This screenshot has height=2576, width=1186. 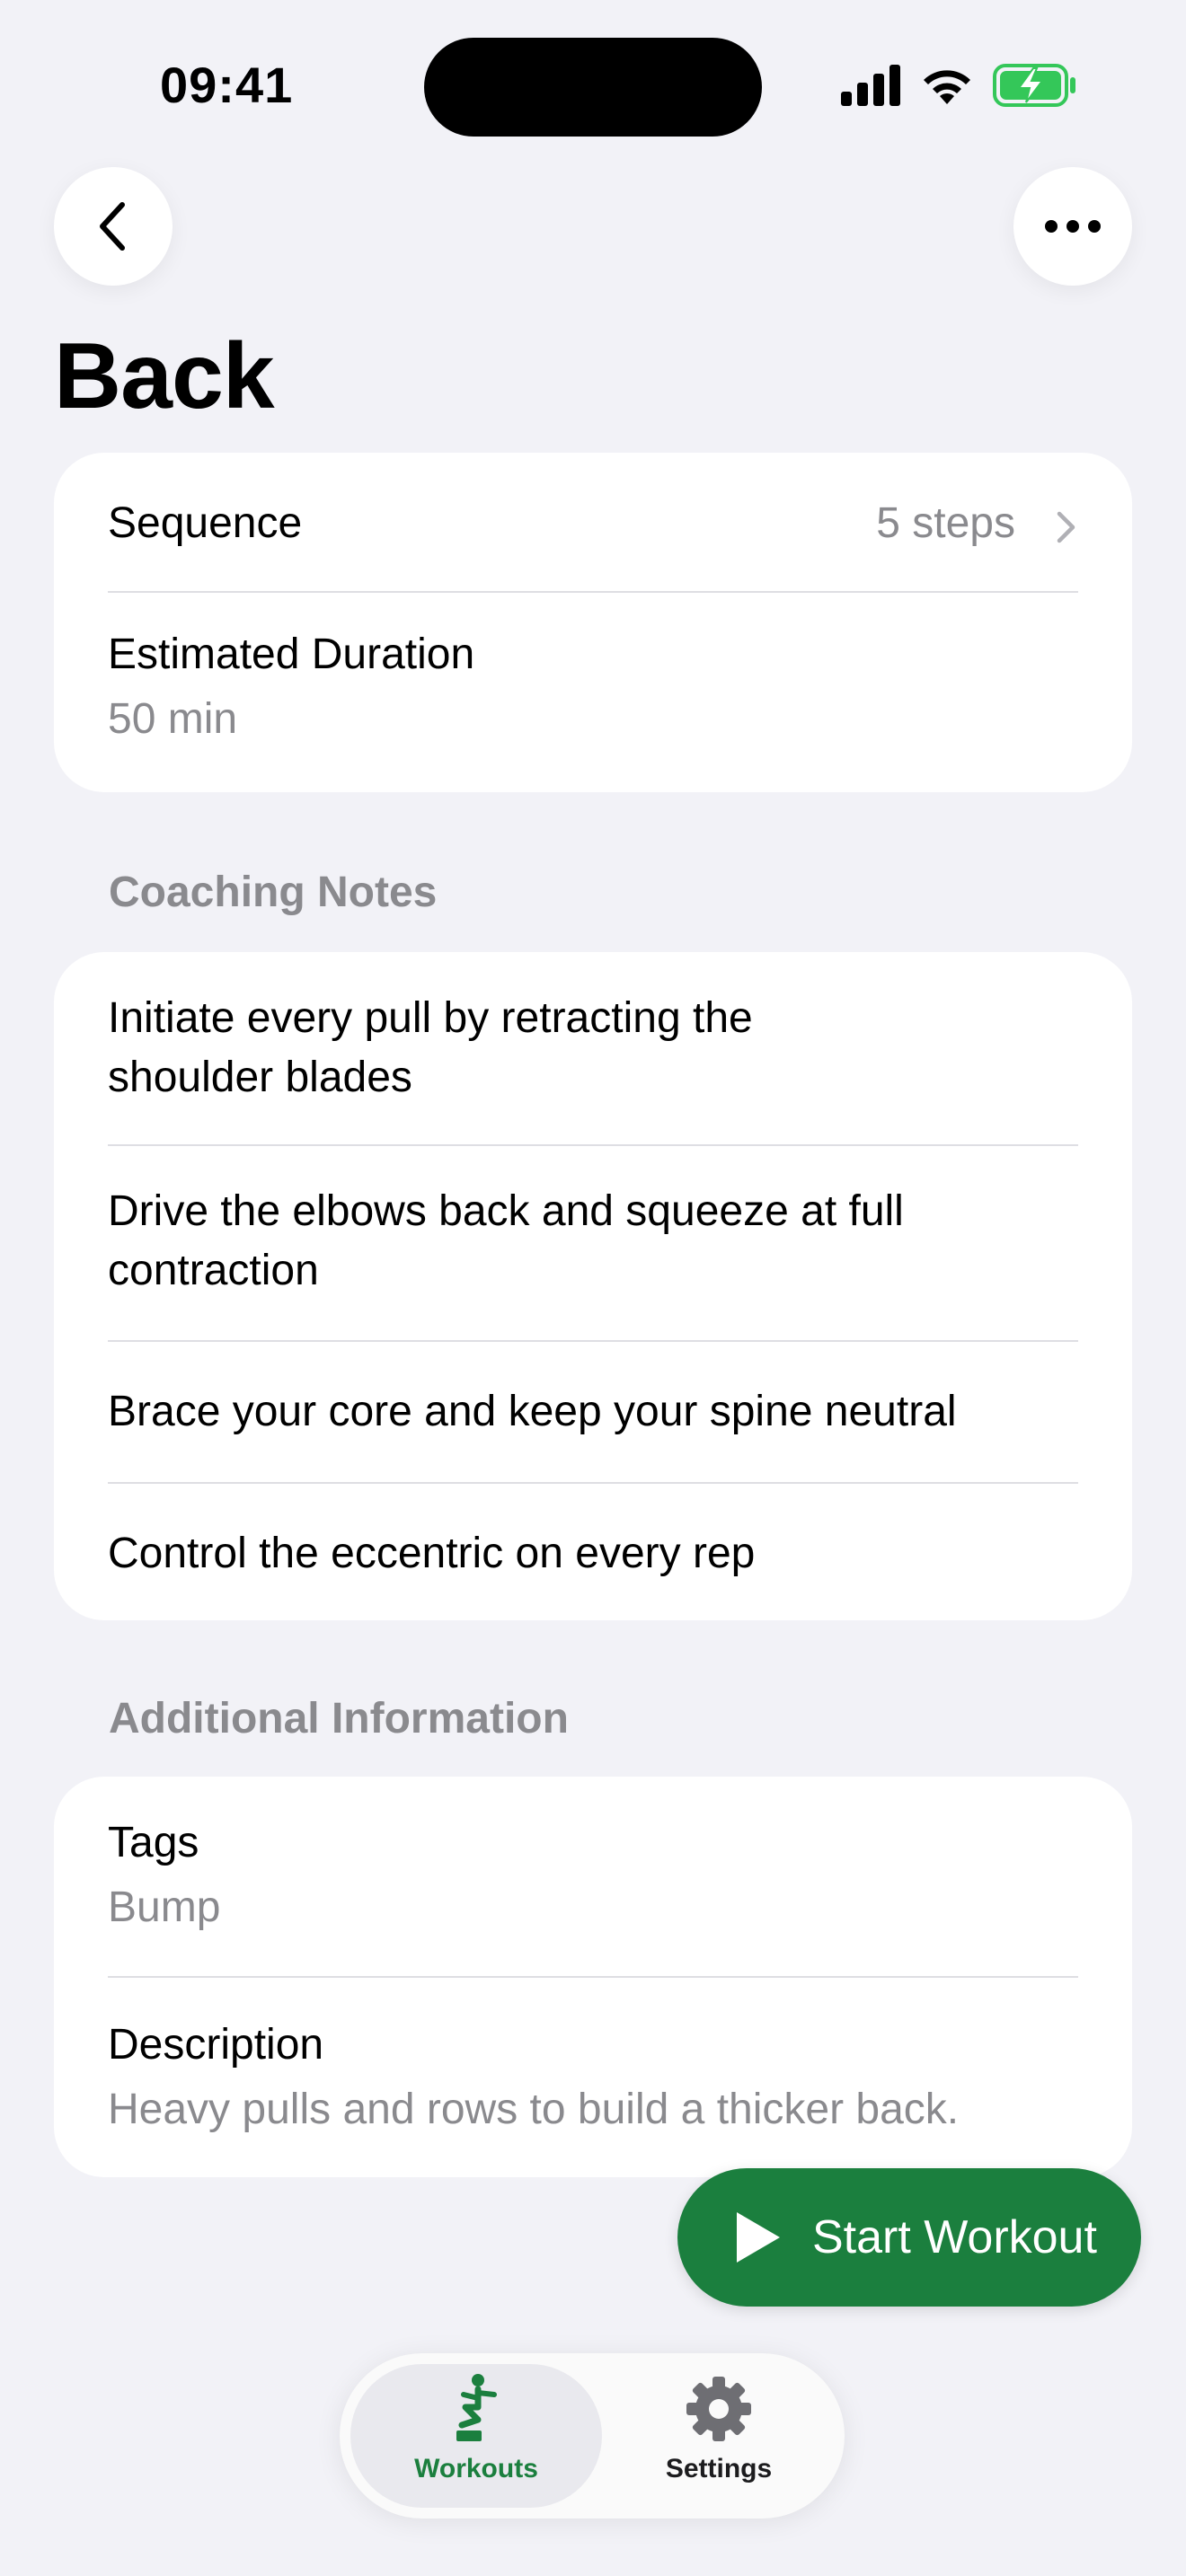 What do you see at coordinates (1034, 85) in the screenshot?
I see `battery-charging-icon` at bounding box center [1034, 85].